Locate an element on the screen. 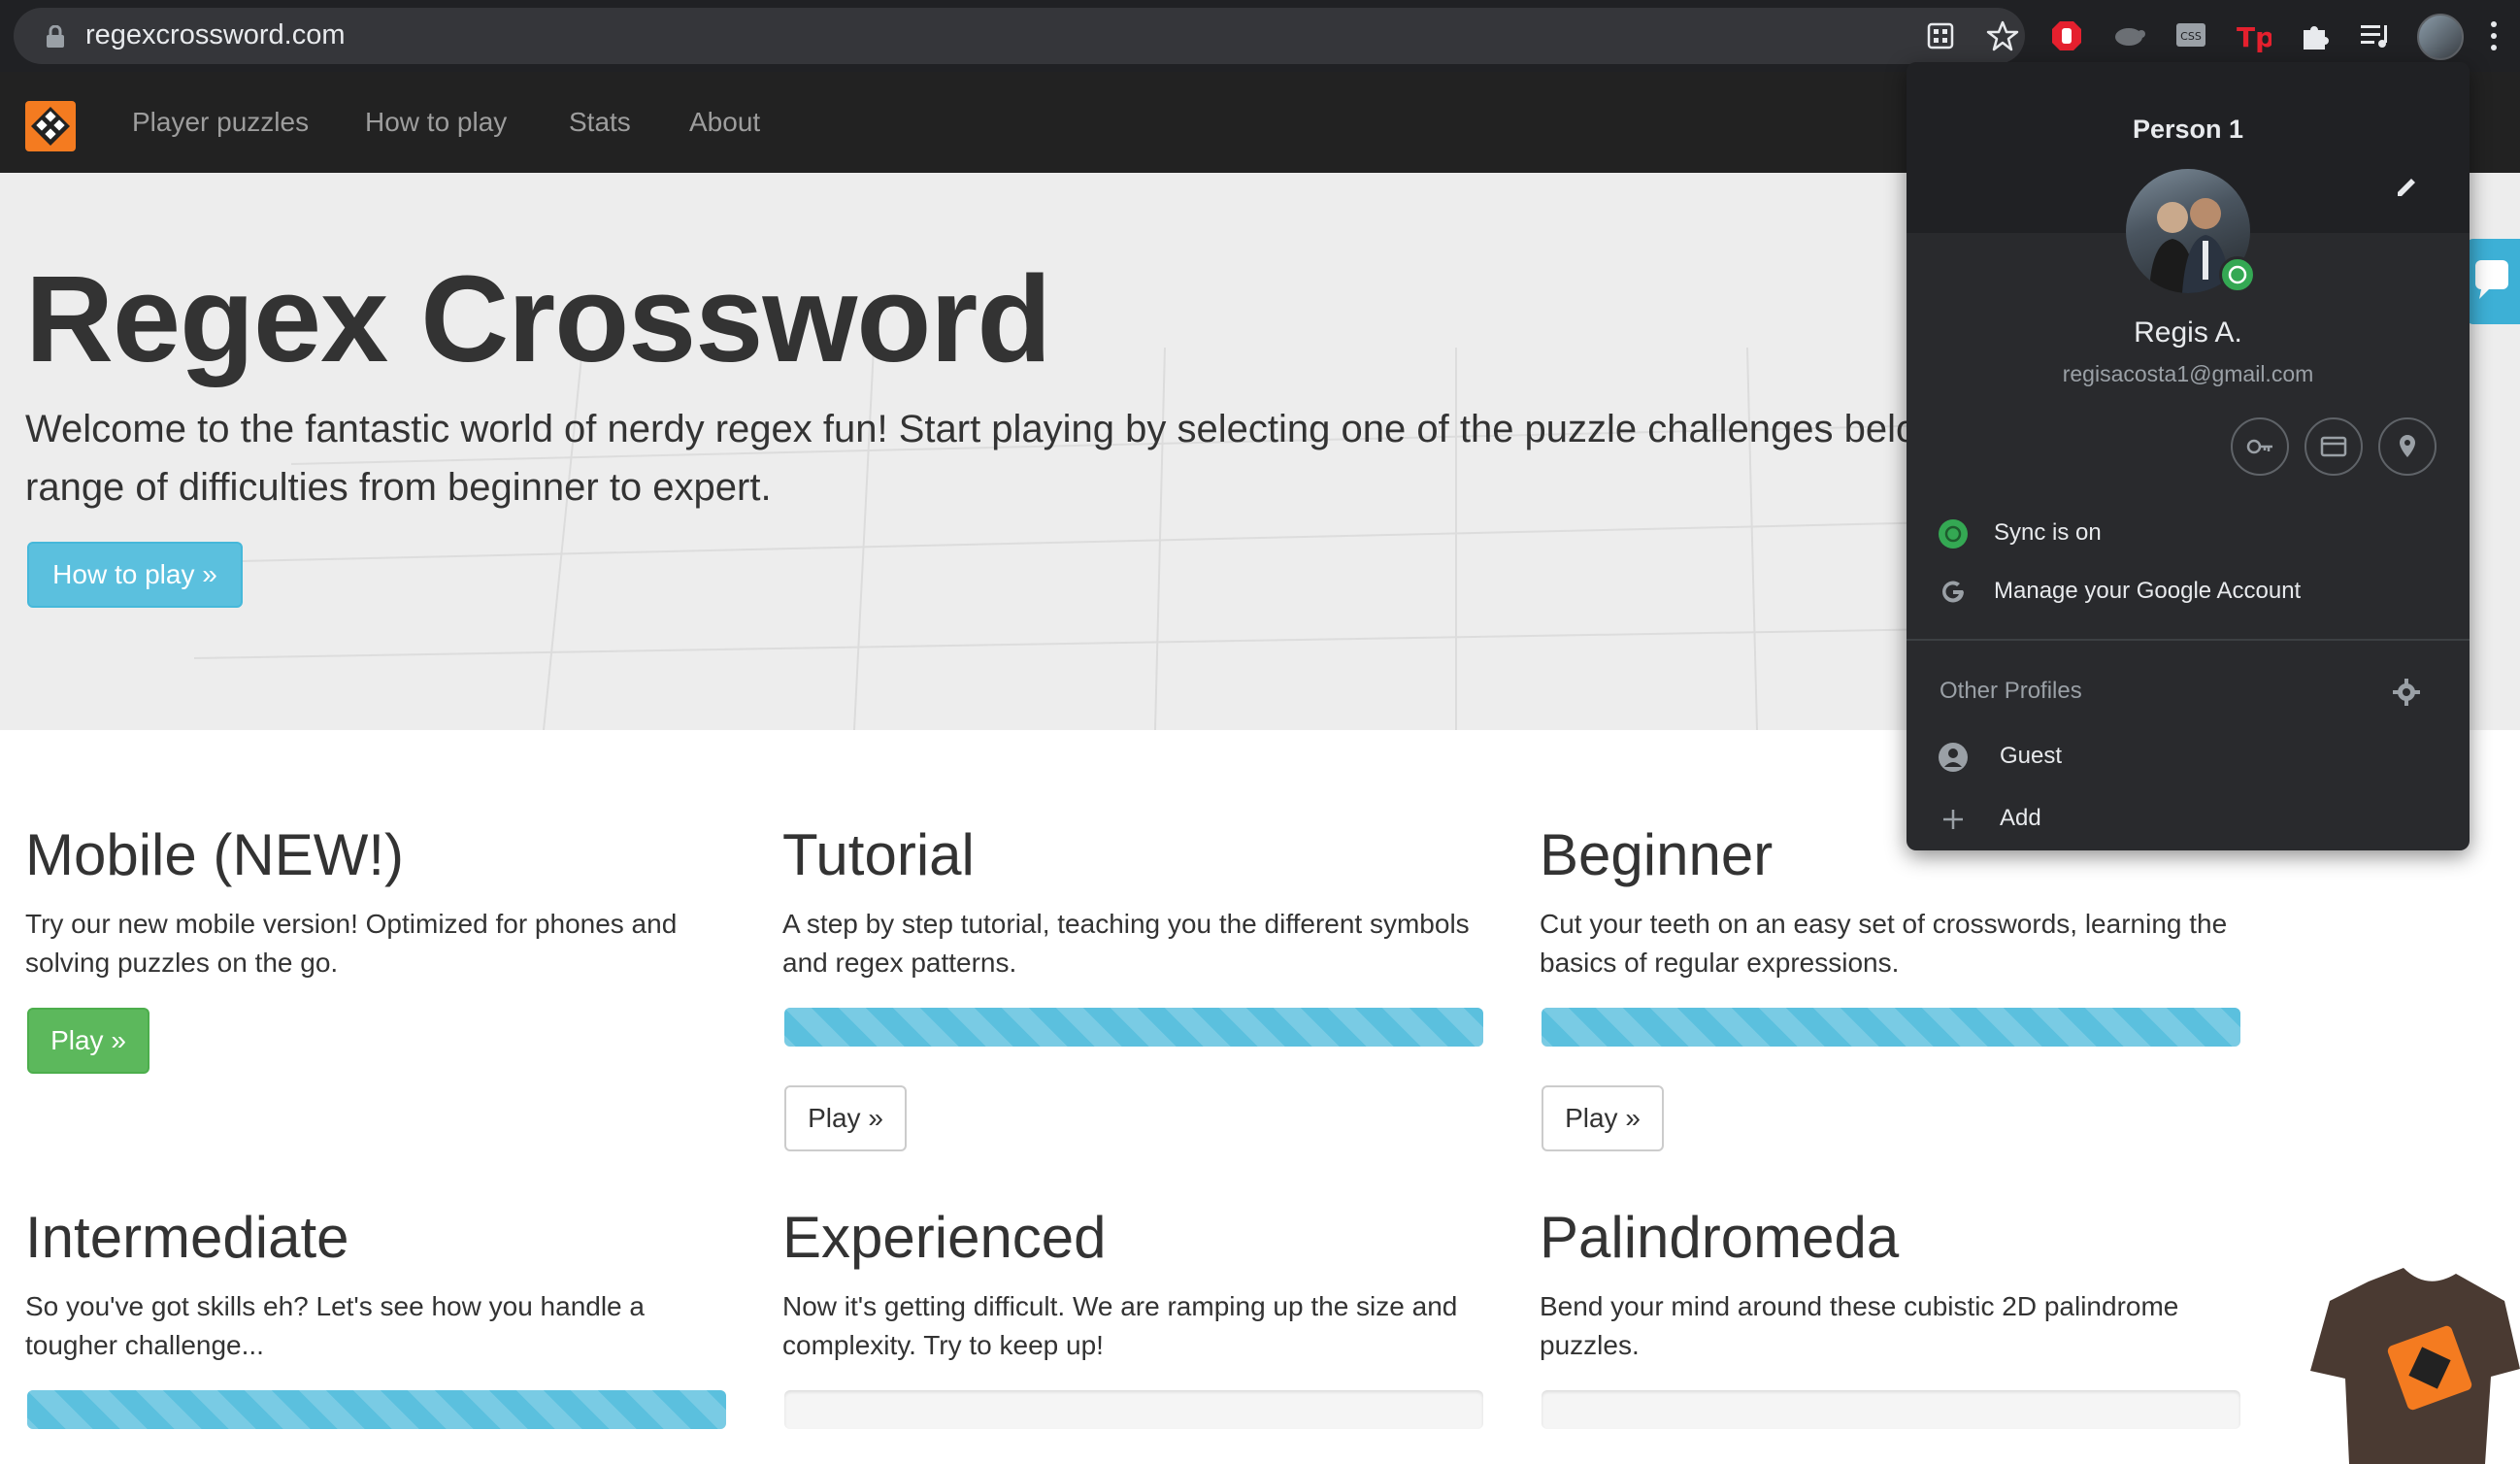  feedback-icon is located at coordinates (2491, 279).